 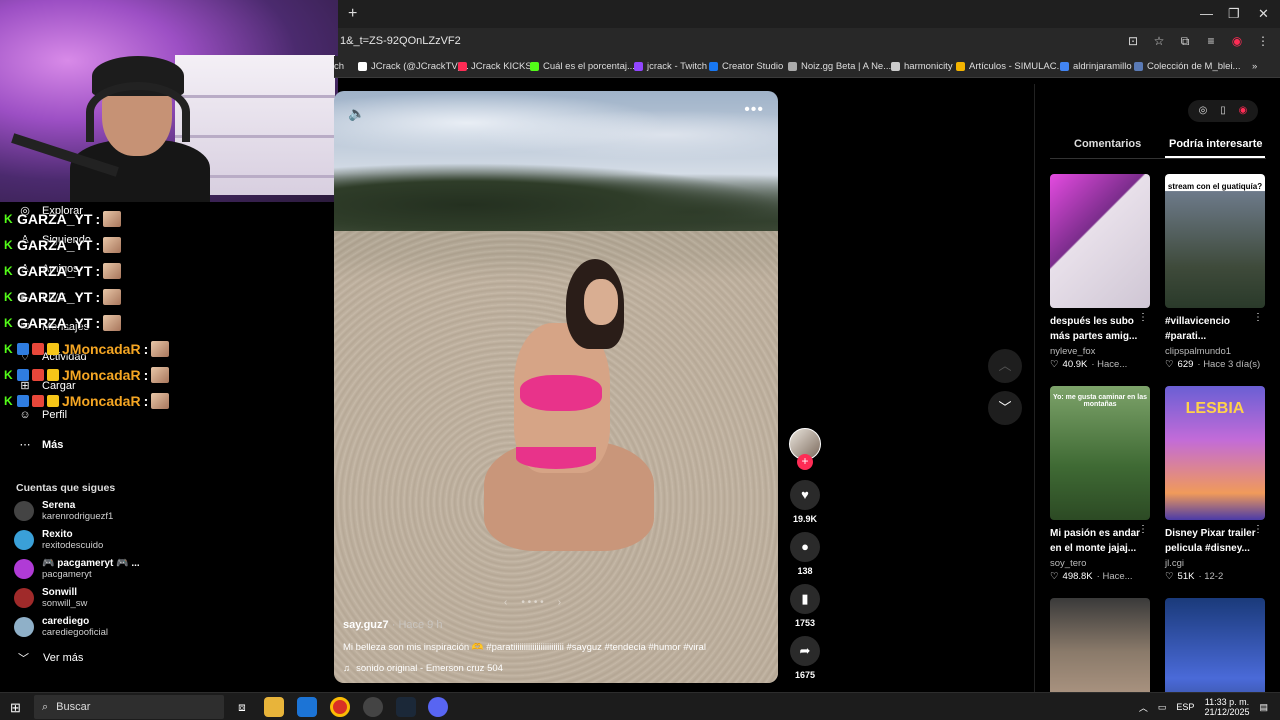 What do you see at coordinates (1223, 111) in the screenshot?
I see `phone-icon: ▯` at bounding box center [1223, 111].